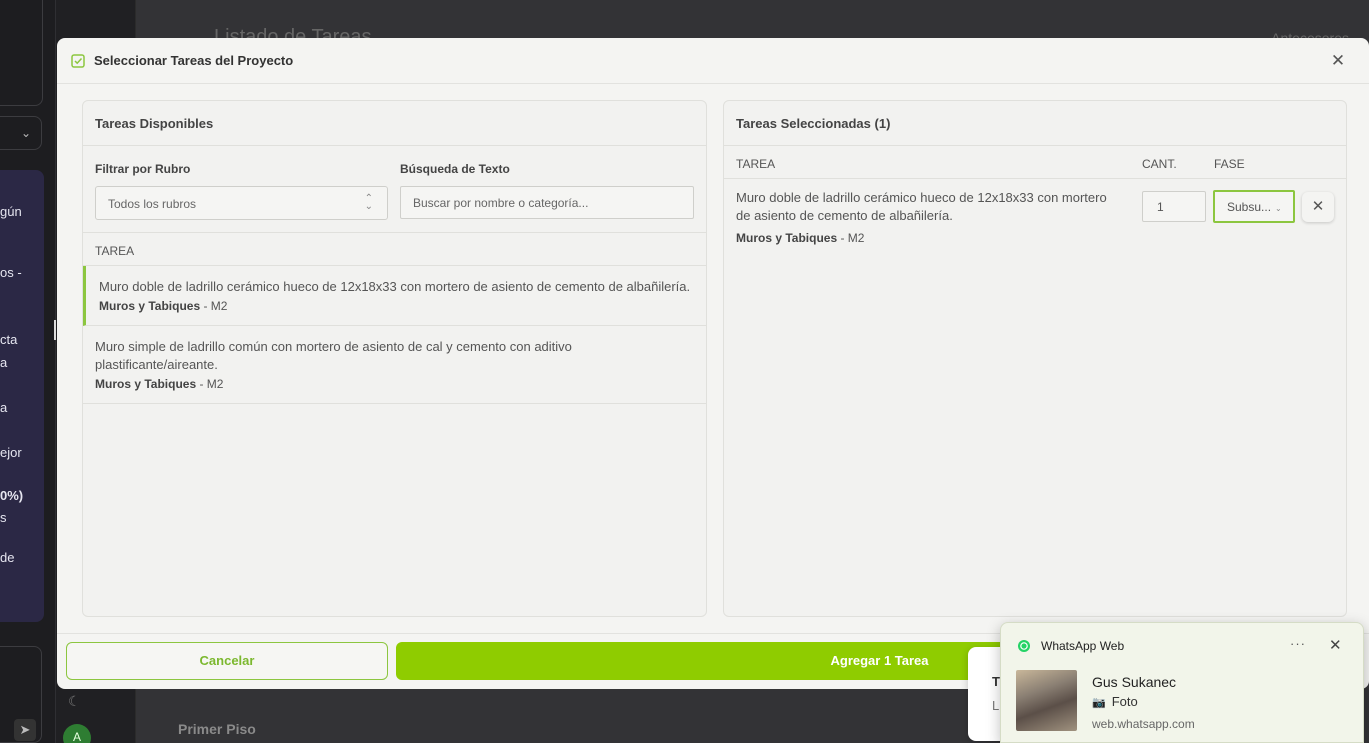 The height and width of the screenshot is (743, 1369). What do you see at coordinates (1174, 206) in the screenshot?
I see `quantity-input` at bounding box center [1174, 206].